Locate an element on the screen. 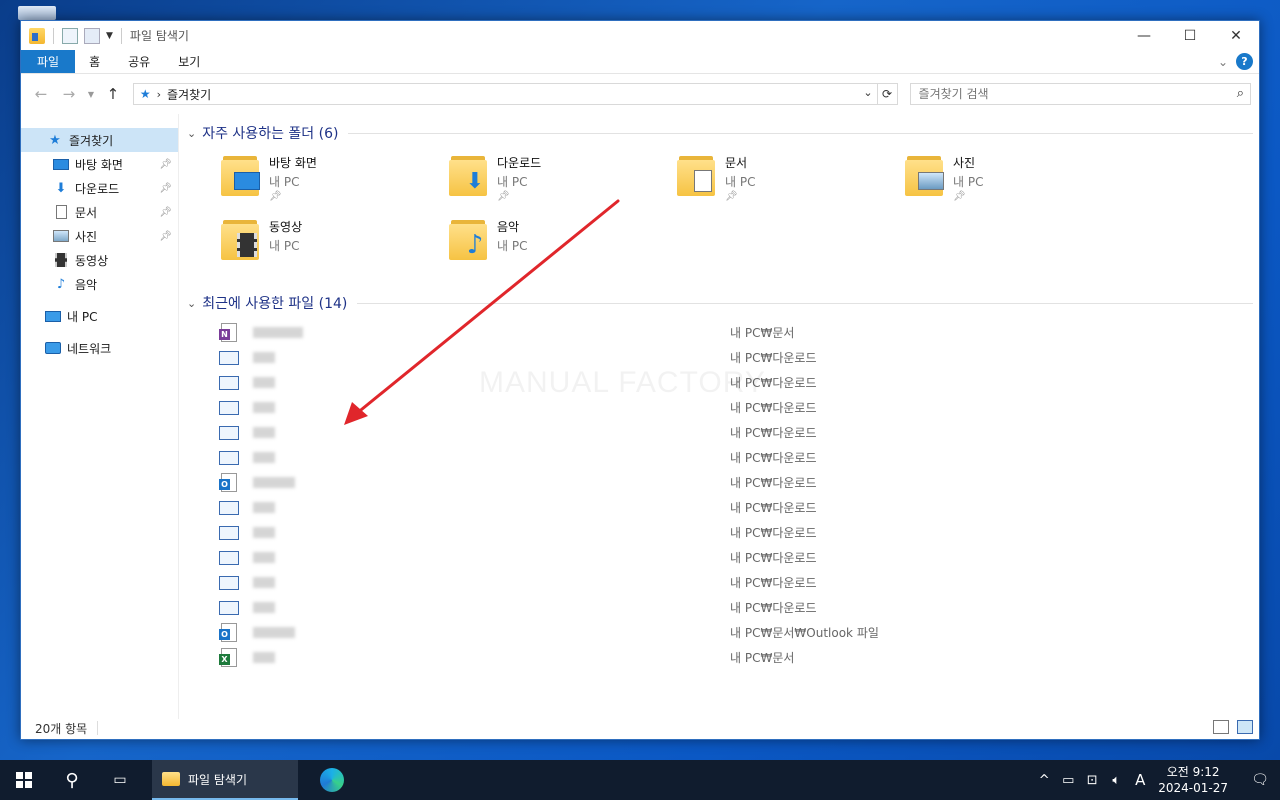 This screenshot has height=800, width=1280. file-name-redacted is located at coordinates (264, 507).